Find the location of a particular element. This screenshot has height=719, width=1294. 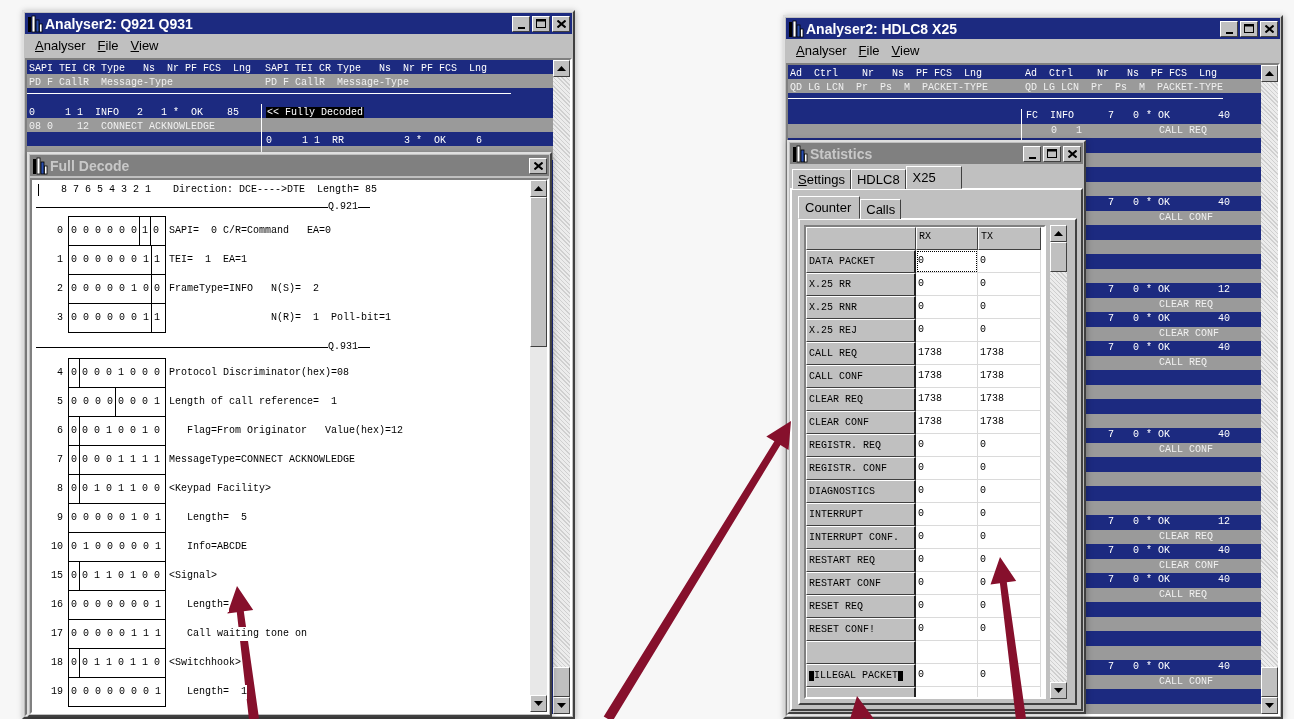

annotation-arrow is located at coordinates (861, 707).